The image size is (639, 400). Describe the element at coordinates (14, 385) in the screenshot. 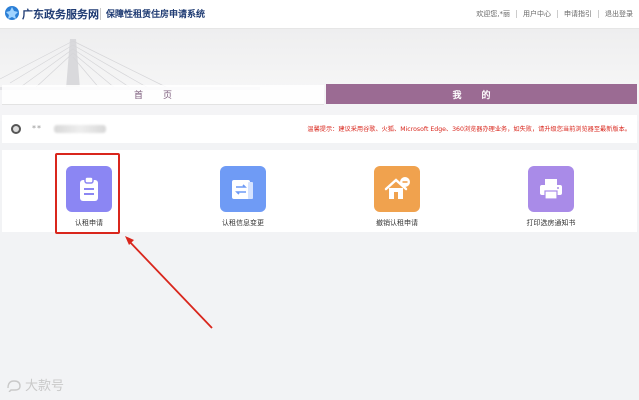

I see `watermark-logo-icon` at that location.